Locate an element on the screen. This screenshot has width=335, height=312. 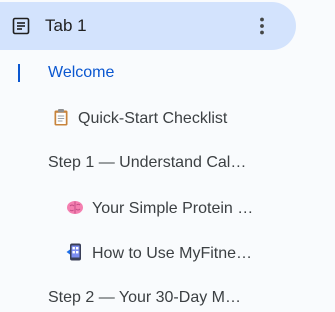
outline-item-welcome: Welcome is located at coordinates (168, 73).